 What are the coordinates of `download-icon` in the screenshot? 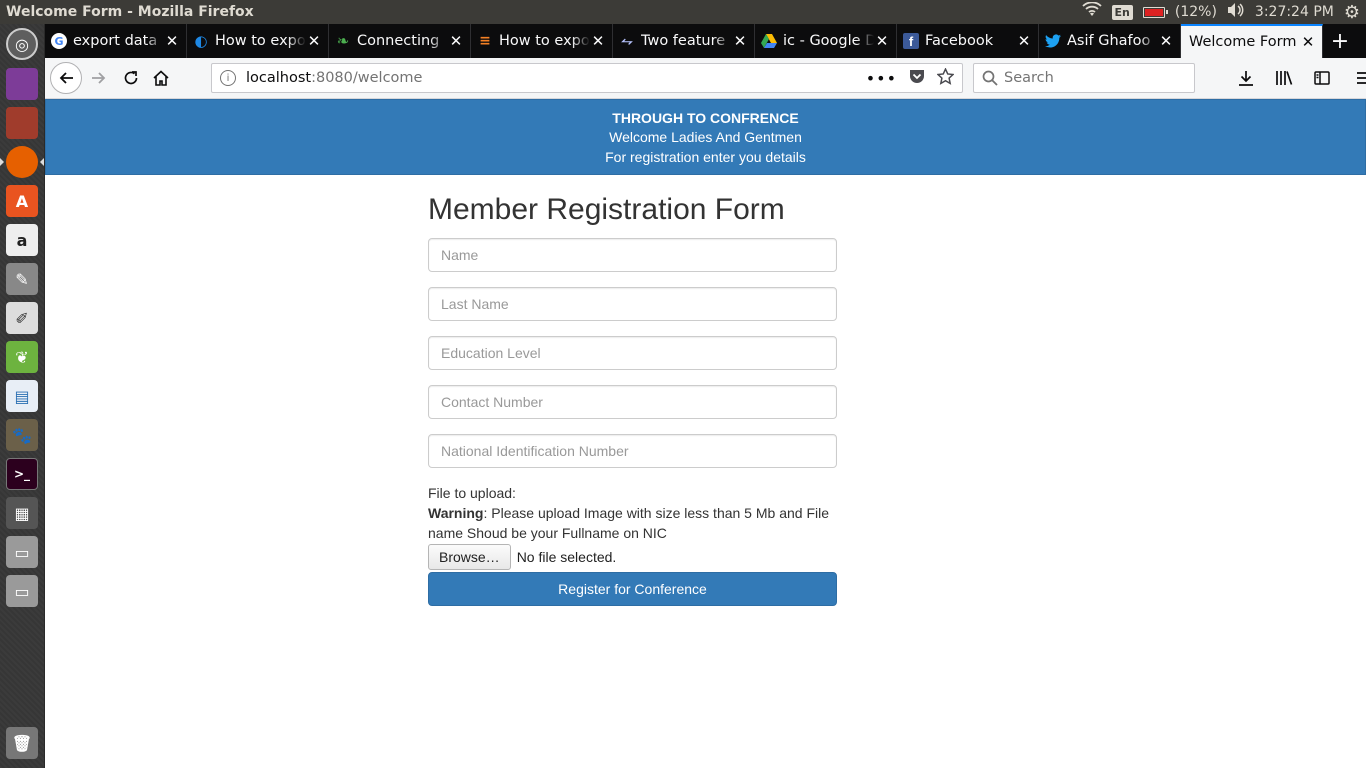 It's located at (1246, 78).